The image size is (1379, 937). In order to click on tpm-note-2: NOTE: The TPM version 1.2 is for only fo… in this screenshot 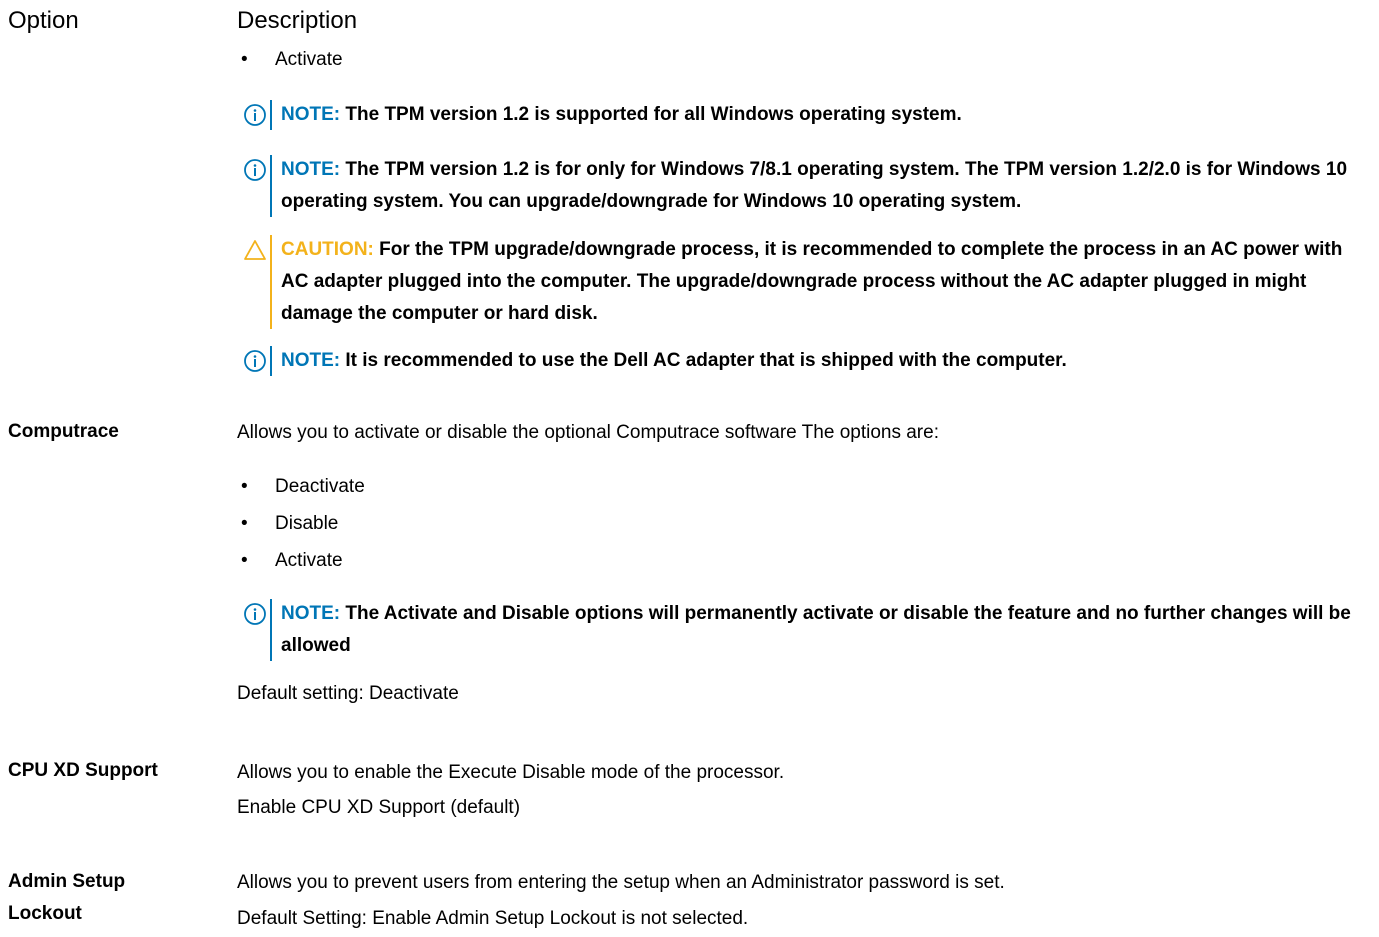, I will do `click(805, 186)`.